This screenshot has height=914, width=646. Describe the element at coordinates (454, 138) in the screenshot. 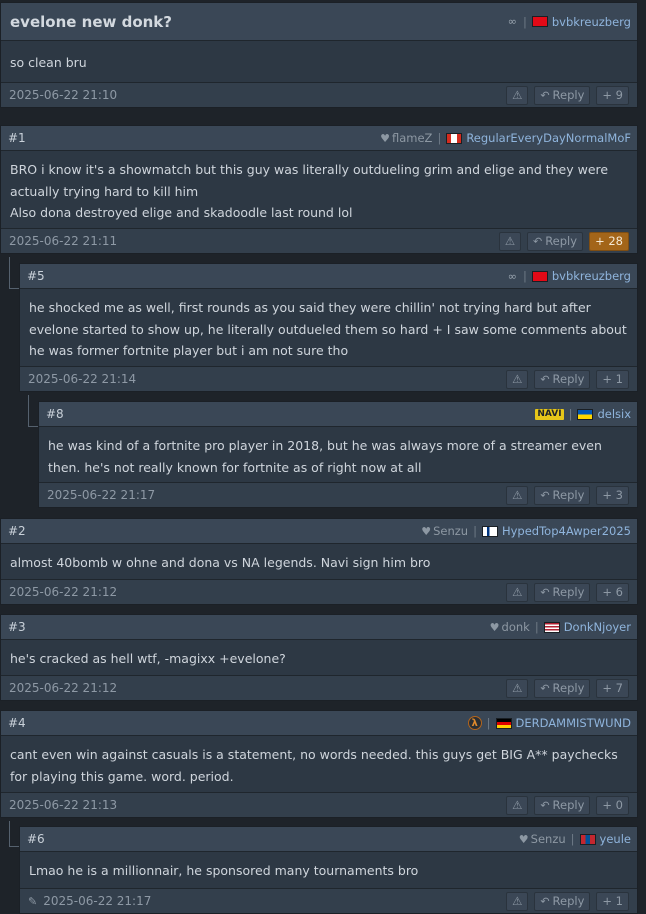

I see `flag-us-ca-icon` at that location.